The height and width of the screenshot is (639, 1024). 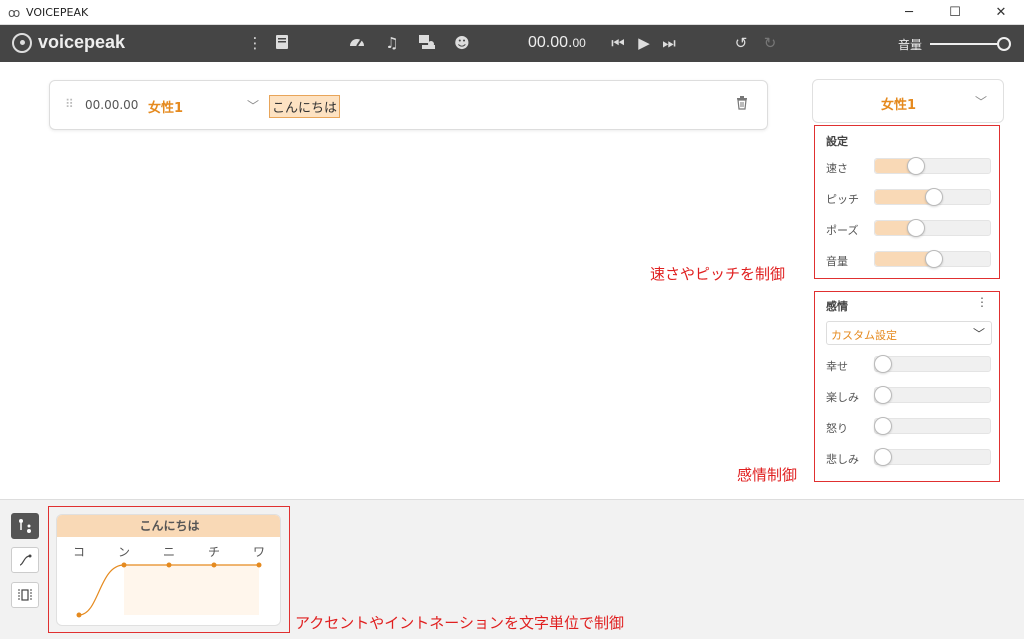 I want to click on voicepeak-logo-icon, so click(x=22, y=42).